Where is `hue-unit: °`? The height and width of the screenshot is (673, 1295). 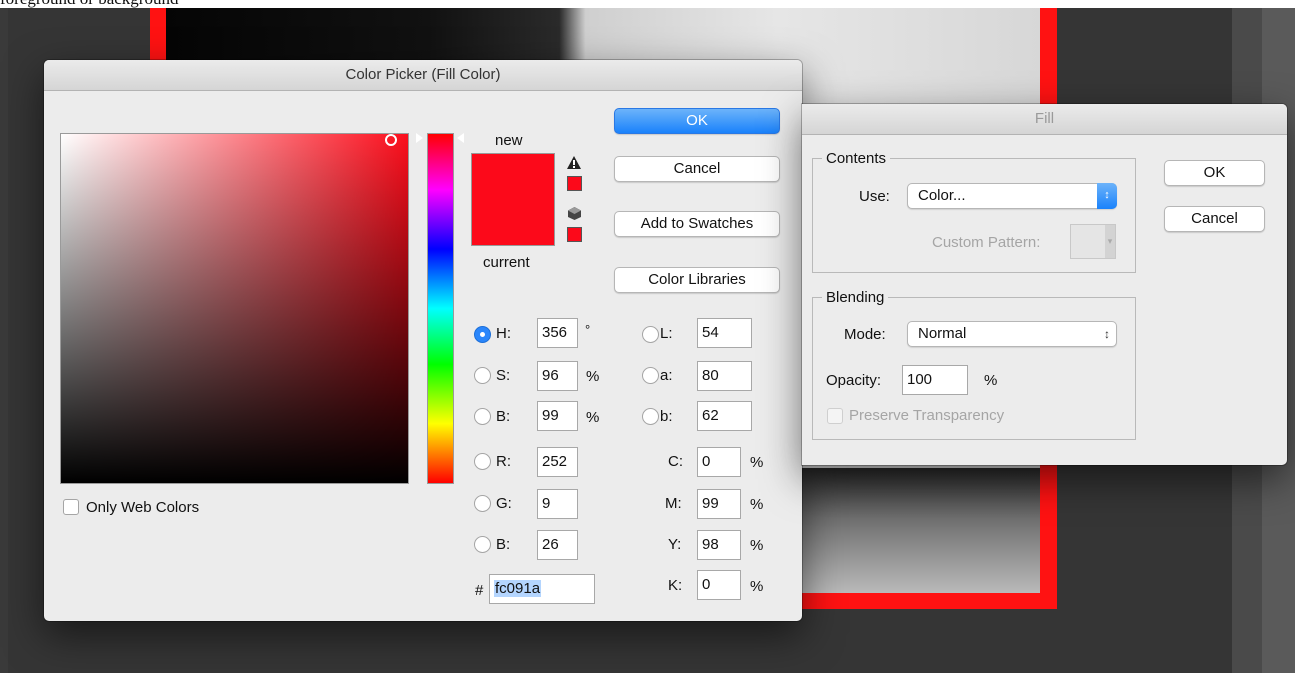
hue-unit: ° is located at coordinates (588, 329).